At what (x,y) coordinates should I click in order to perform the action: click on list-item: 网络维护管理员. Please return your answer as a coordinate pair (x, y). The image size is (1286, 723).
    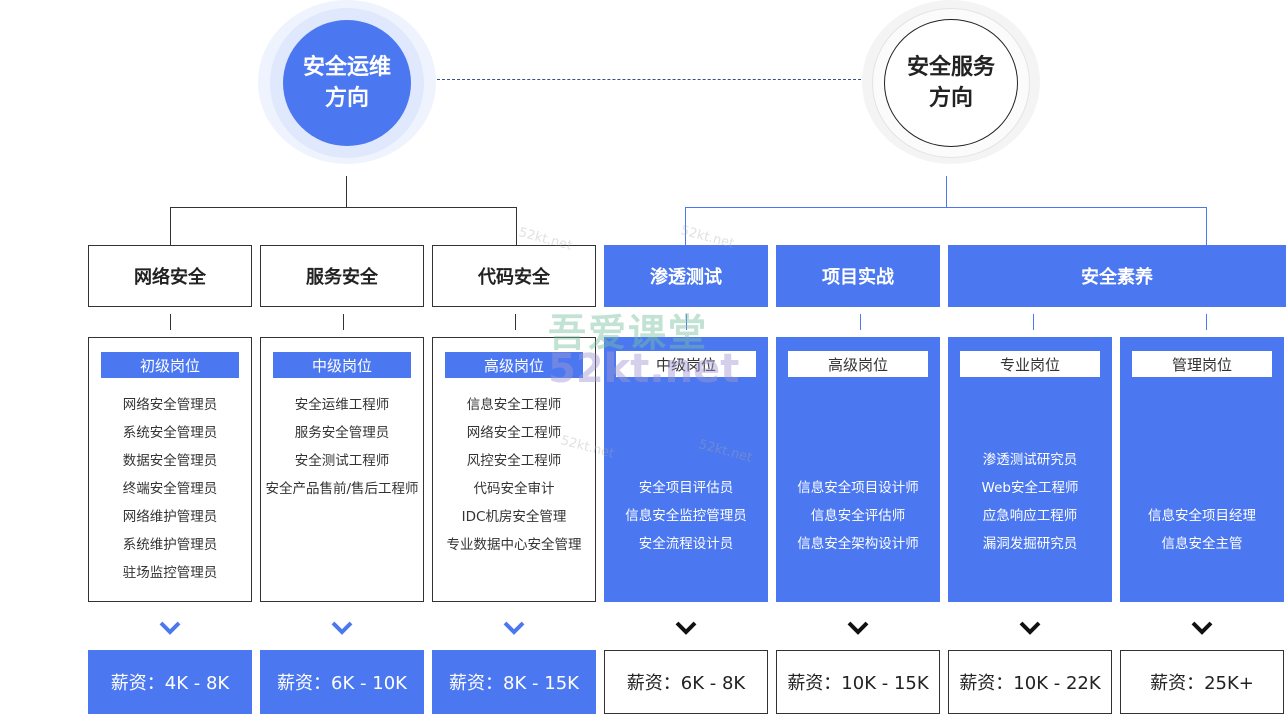
    Looking at the image, I should click on (170, 517).